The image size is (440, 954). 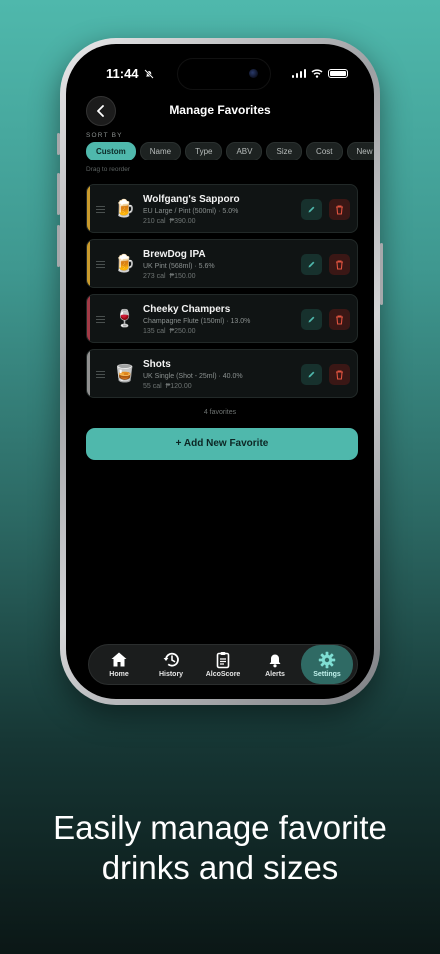 I want to click on home-icon, so click(x=119, y=659).